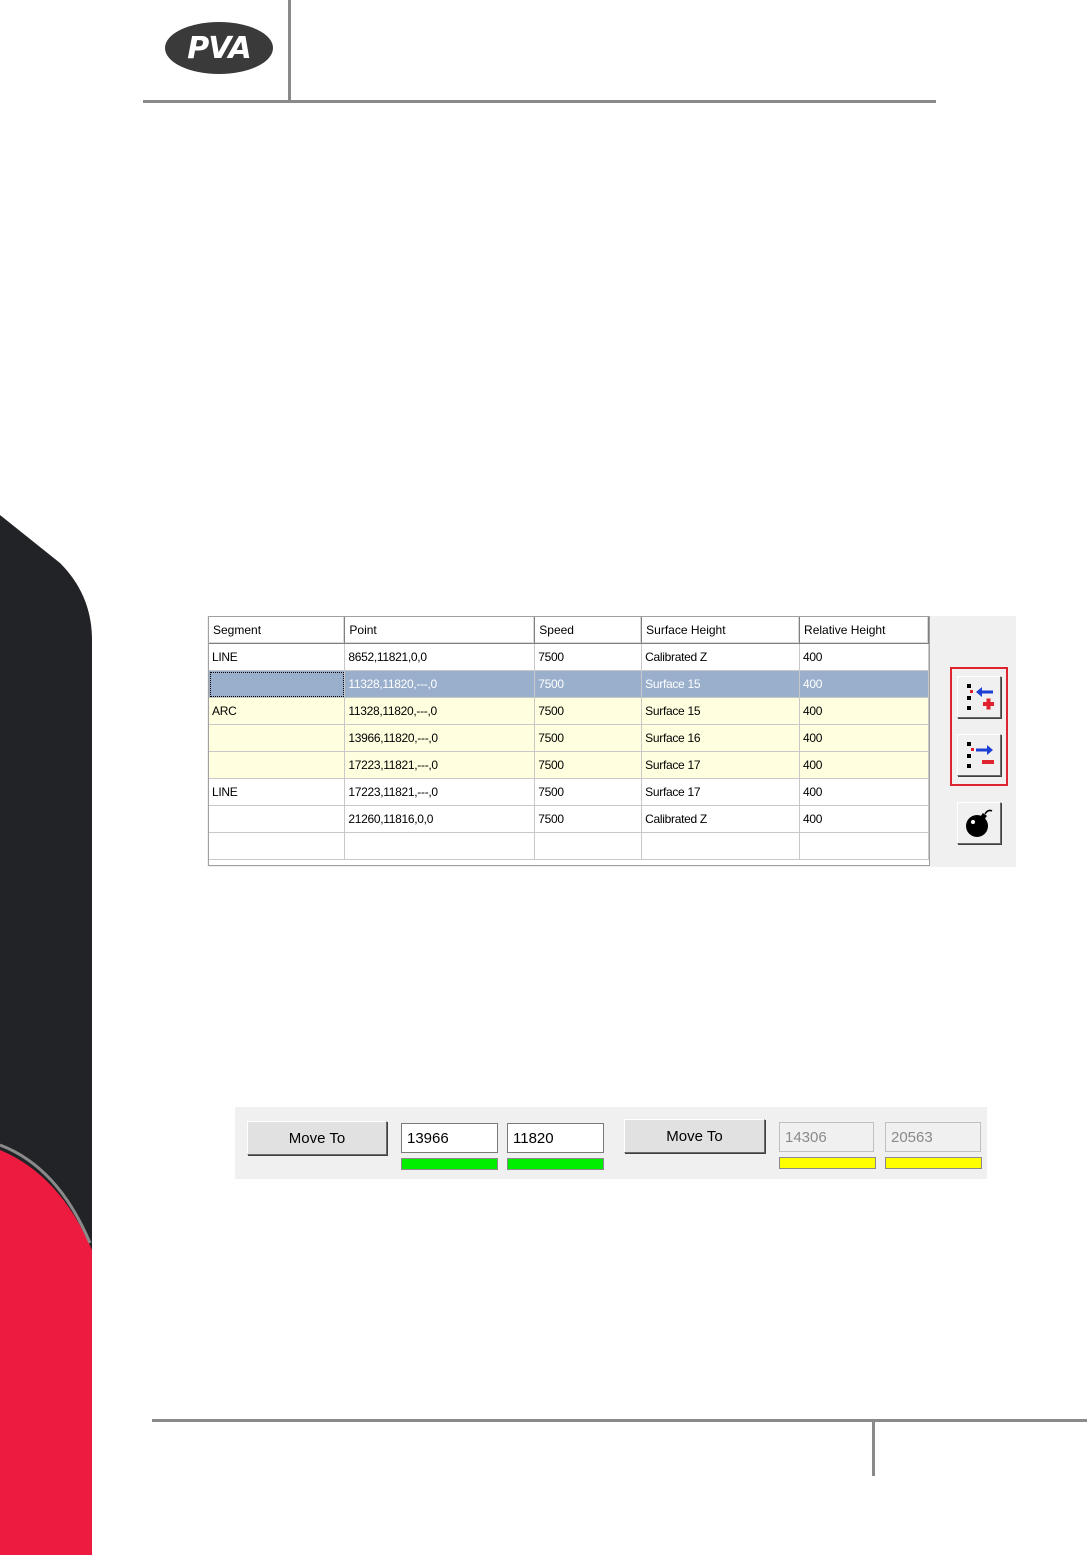 This screenshot has height=1555, width=1087. I want to click on insert-point-icon, so click(980, 697).